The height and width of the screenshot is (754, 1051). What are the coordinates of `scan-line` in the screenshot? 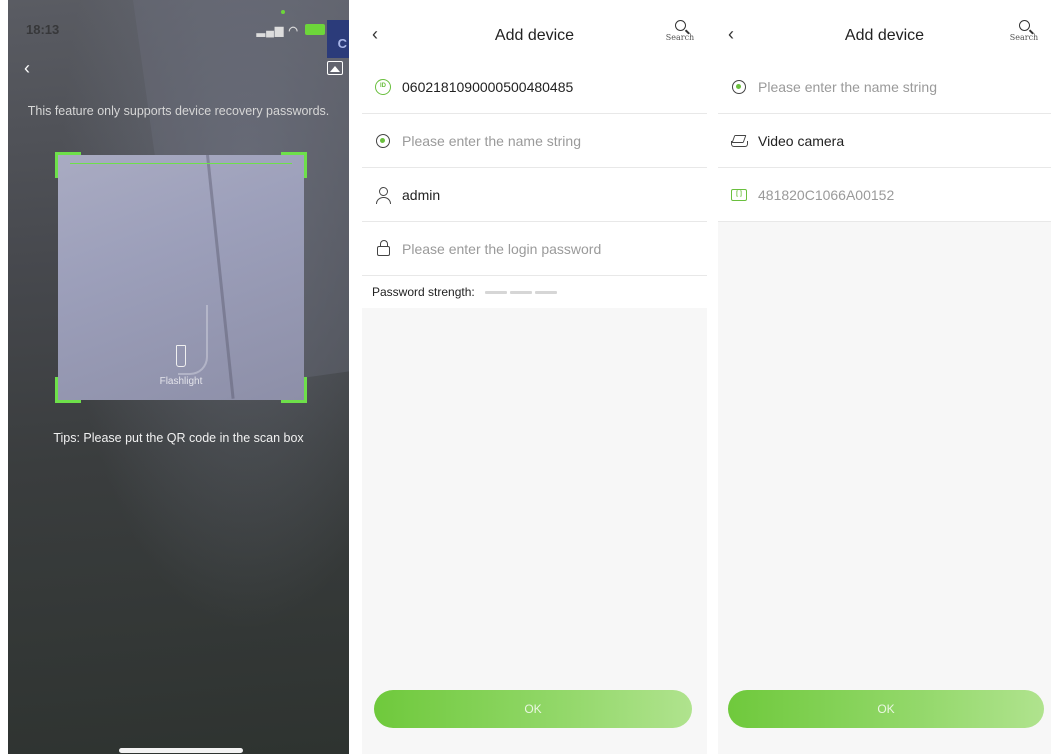 It's located at (181, 163).